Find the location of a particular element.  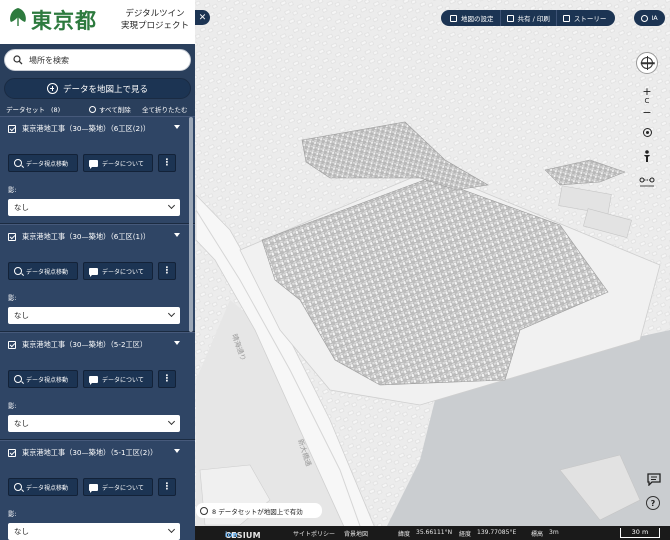

share-print-button: 共有 / 印刷 is located at coordinates (529, 18).